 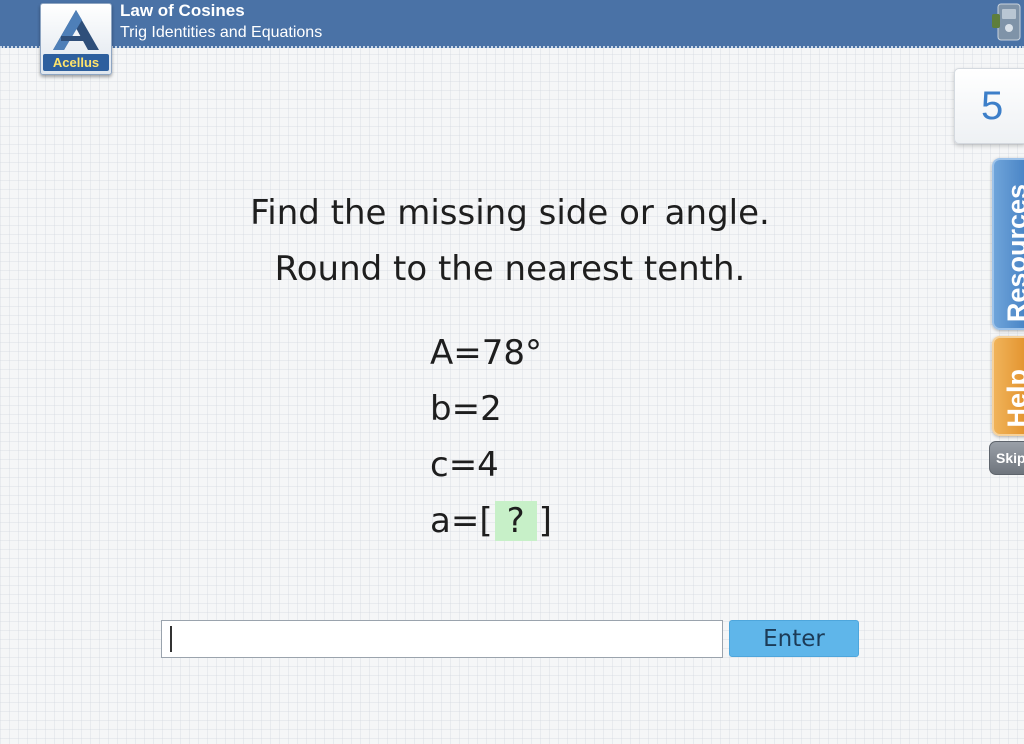 What do you see at coordinates (171, 639) in the screenshot?
I see `text-caret` at bounding box center [171, 639].